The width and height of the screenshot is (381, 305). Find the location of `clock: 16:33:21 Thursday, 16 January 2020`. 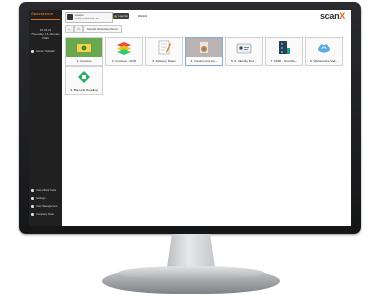

clock: 16:33:21 Thursday, 16 January 2020 is located at coordinates (45, 34).